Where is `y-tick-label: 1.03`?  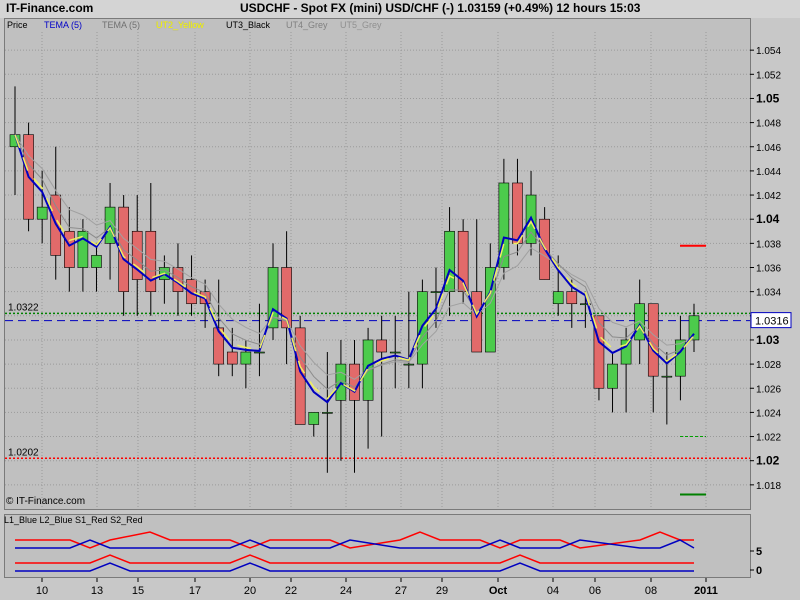 y-tick-label: 1.03 is located at coordinates (768, 340).